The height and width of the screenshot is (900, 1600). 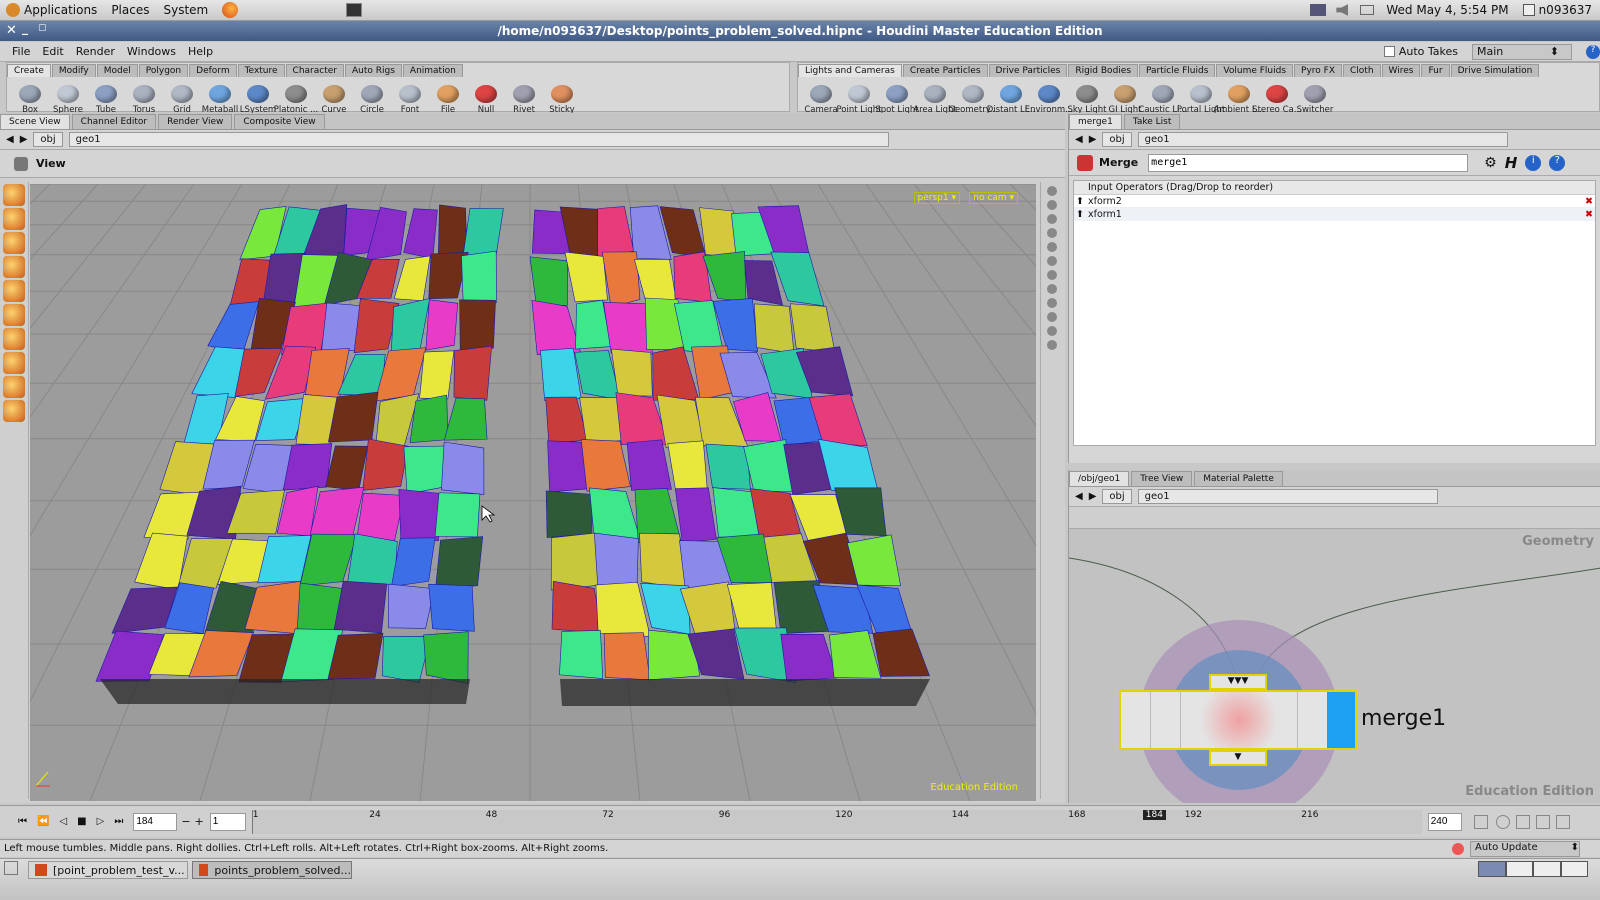 What do you see at coordinates (1315, 96) in the screenshot?
I see `shelf-tool-button: Switcher` at bounding box center [1315, 96].